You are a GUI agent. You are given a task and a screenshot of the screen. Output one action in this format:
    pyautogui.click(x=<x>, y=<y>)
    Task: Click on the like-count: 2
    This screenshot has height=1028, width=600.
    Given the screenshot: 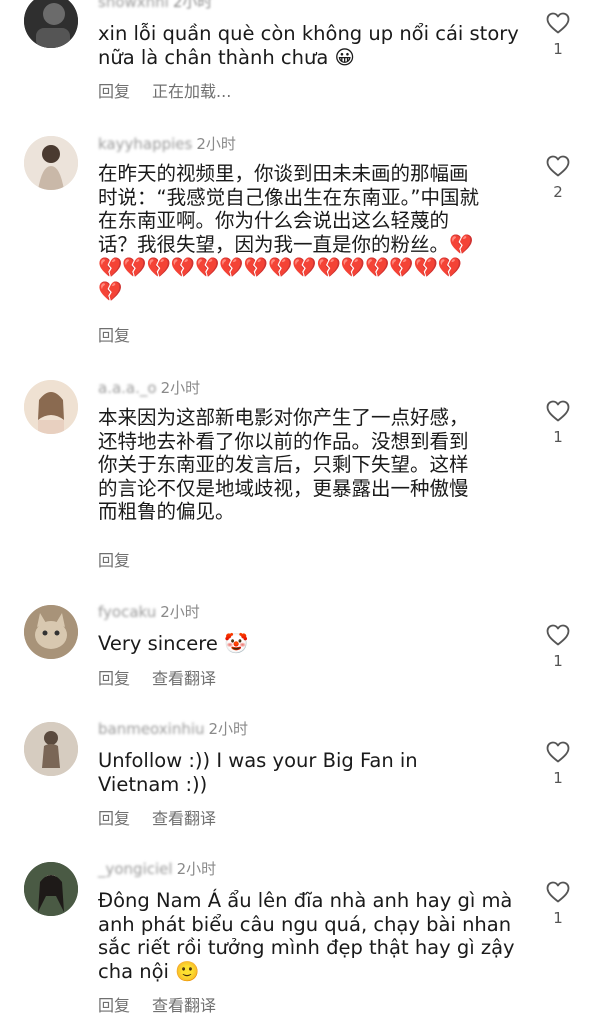 What is the action you would take?
    pyautogui.click(x=558, y=192)
    